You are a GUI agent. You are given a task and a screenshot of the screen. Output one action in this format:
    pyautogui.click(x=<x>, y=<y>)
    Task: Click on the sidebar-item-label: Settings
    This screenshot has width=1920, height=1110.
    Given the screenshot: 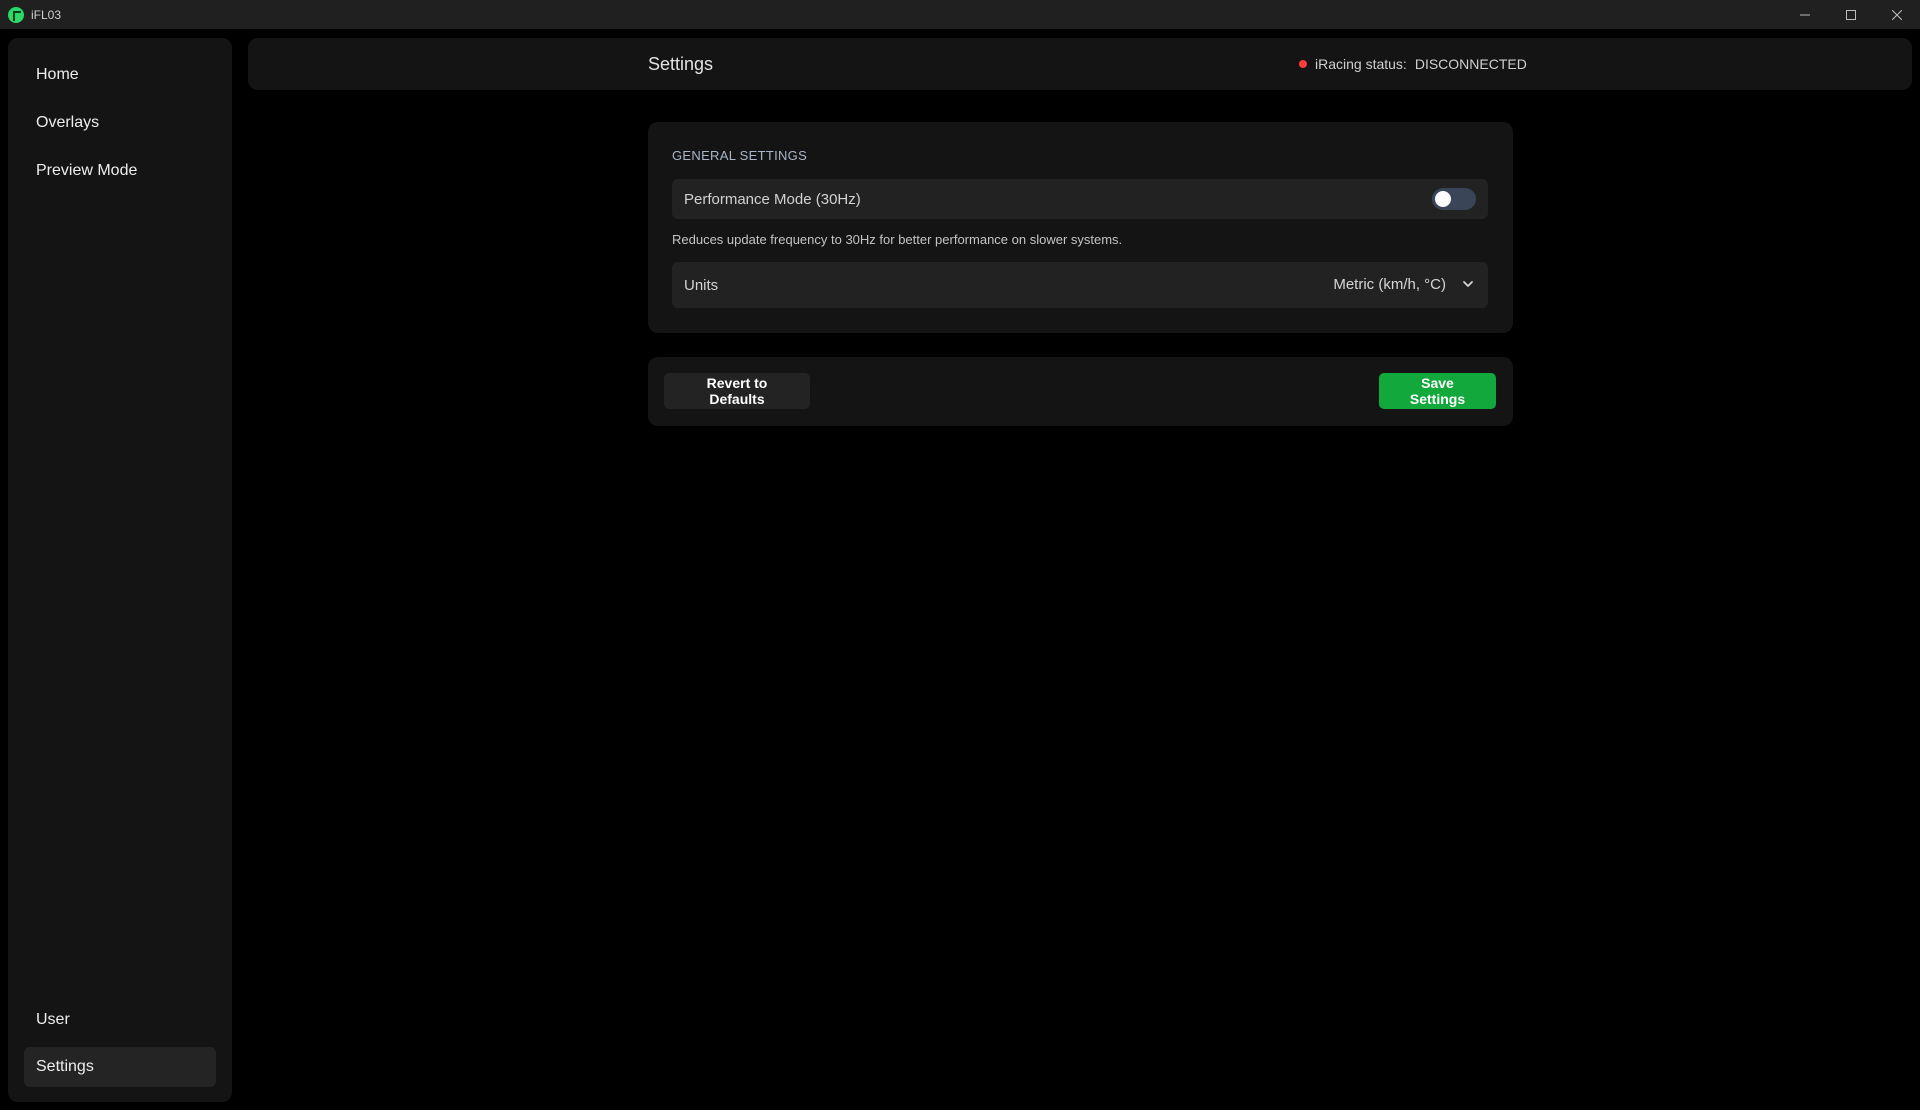 What is the action you would take?
    pyautogui.click(x=65, y=1066)
    